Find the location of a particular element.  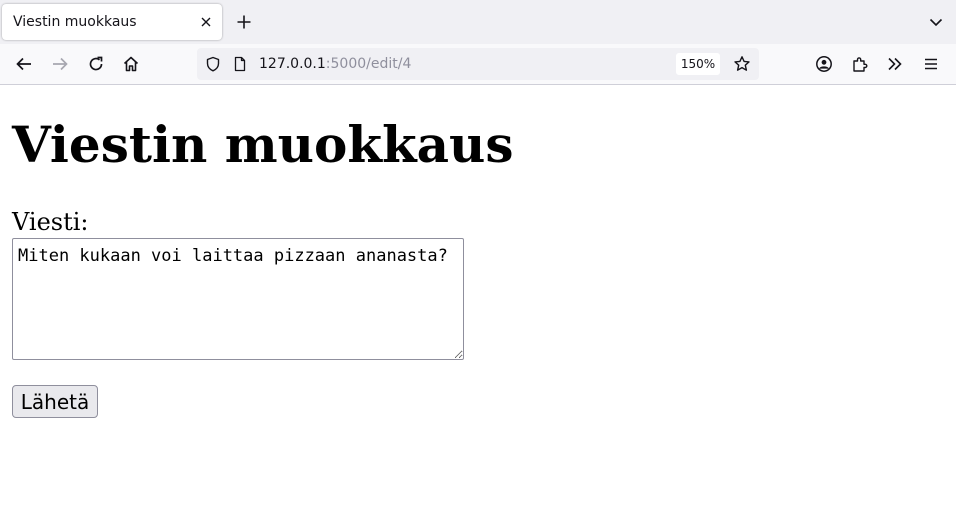

zoom-level-badge: 150% is located at coordinates (698, 64).